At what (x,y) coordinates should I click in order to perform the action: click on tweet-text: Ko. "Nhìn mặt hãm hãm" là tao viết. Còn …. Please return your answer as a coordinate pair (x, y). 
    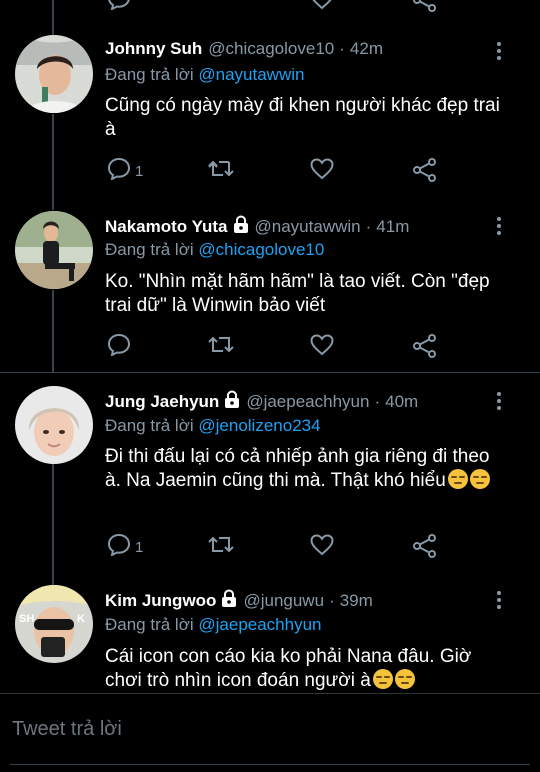
    Looking at the image, I should click on (297, 293).